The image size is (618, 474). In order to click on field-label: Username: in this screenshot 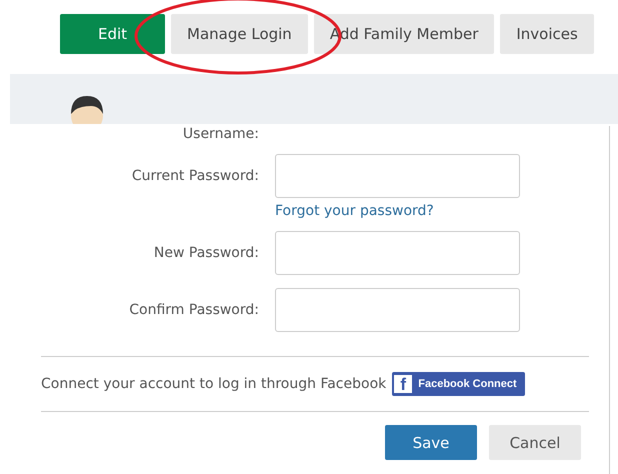, I will do `click(221, 134)`.